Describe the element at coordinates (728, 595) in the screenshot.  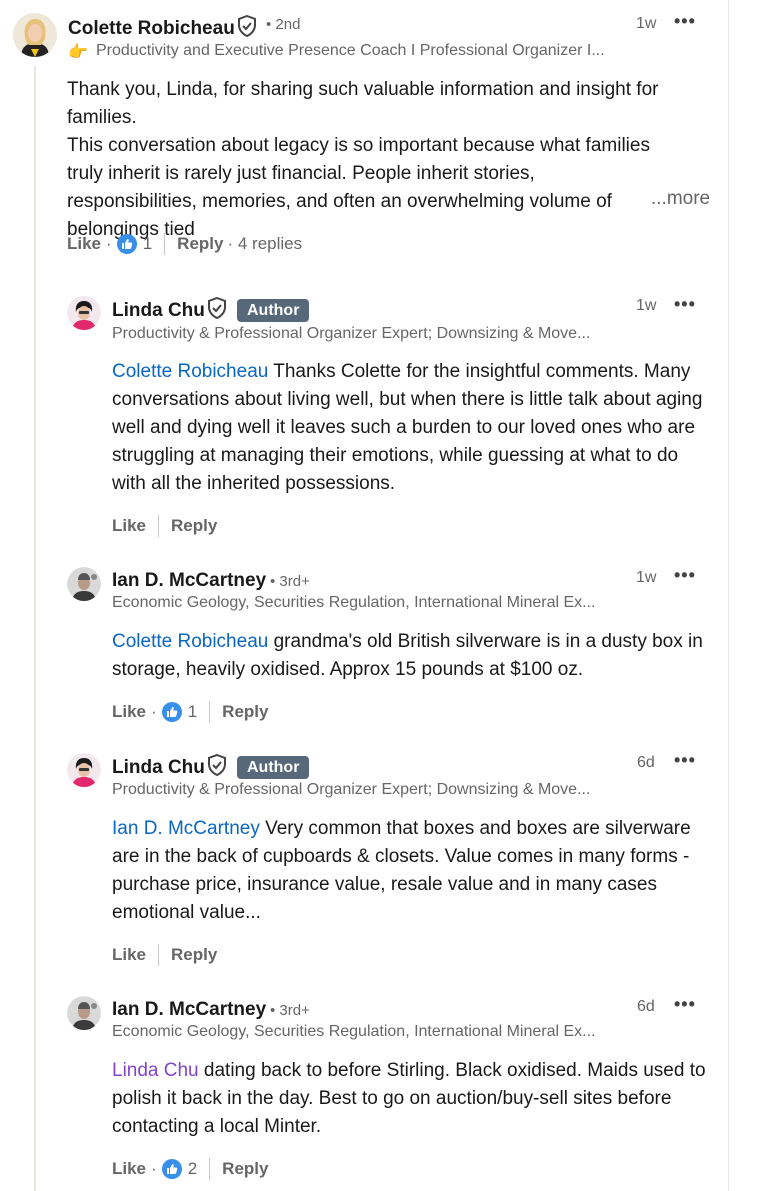
I see `right-border` at that location.